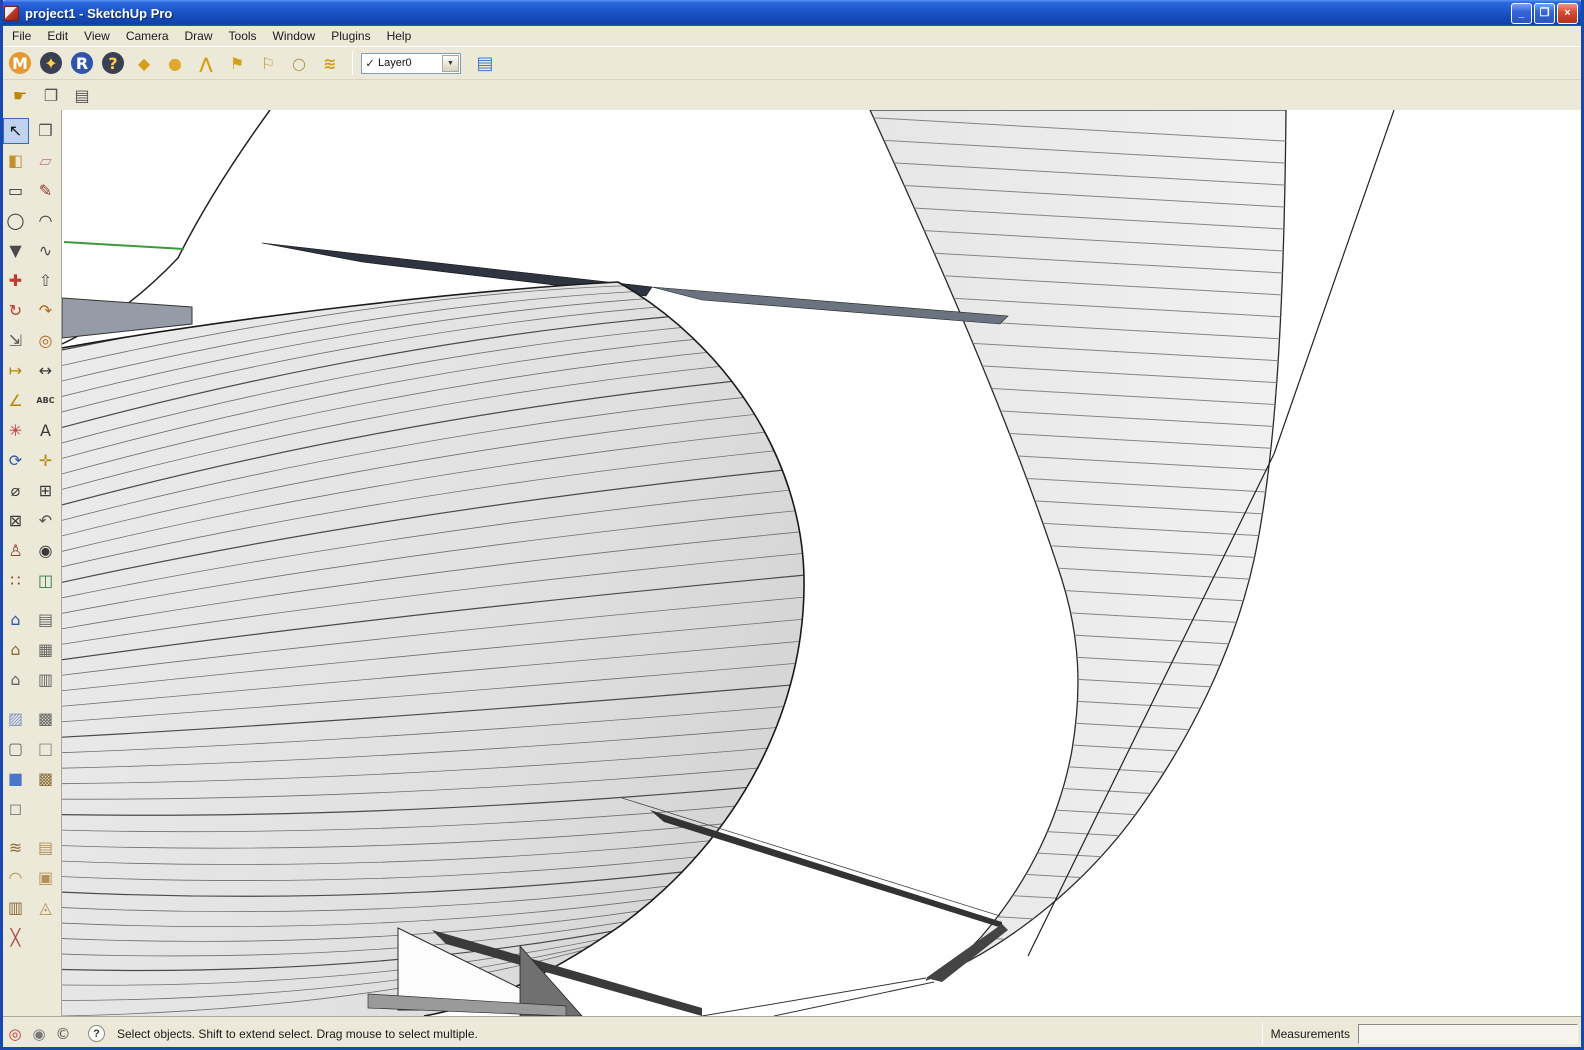 The image size is (1584, 1050). What do you see at coordinates (16, 431) in the screenshot?
I see `axes-tool-icon: ✳` at bounding box center [16, 431].